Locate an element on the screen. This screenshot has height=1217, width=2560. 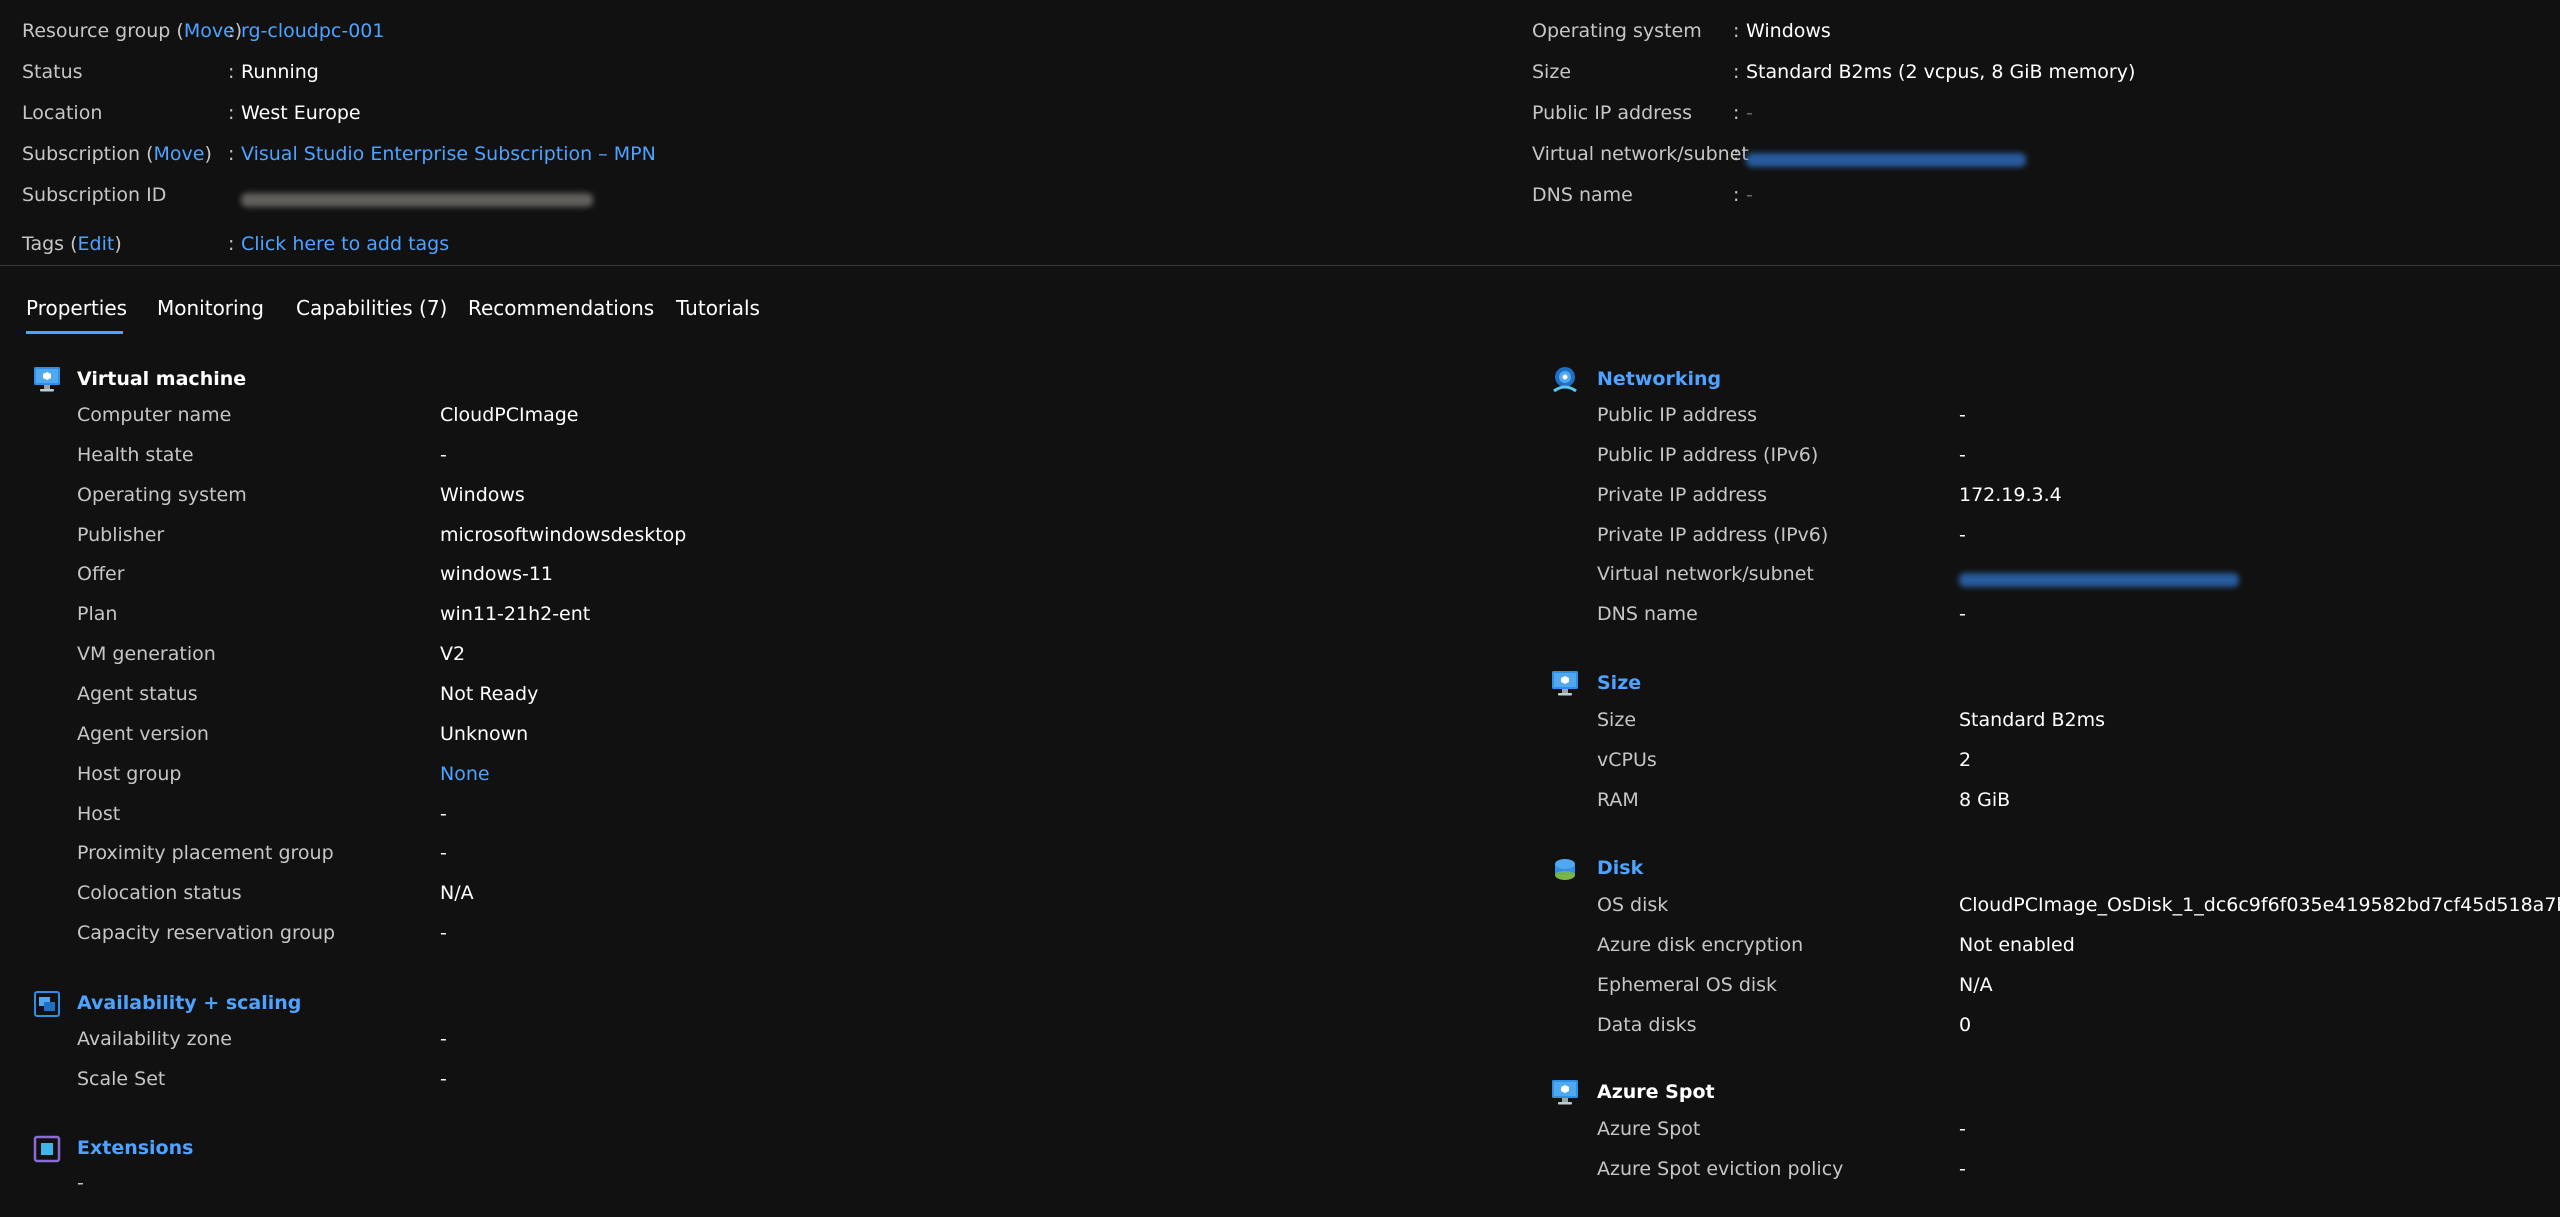
os-value: Windows is located at coordinates (1788, 31).